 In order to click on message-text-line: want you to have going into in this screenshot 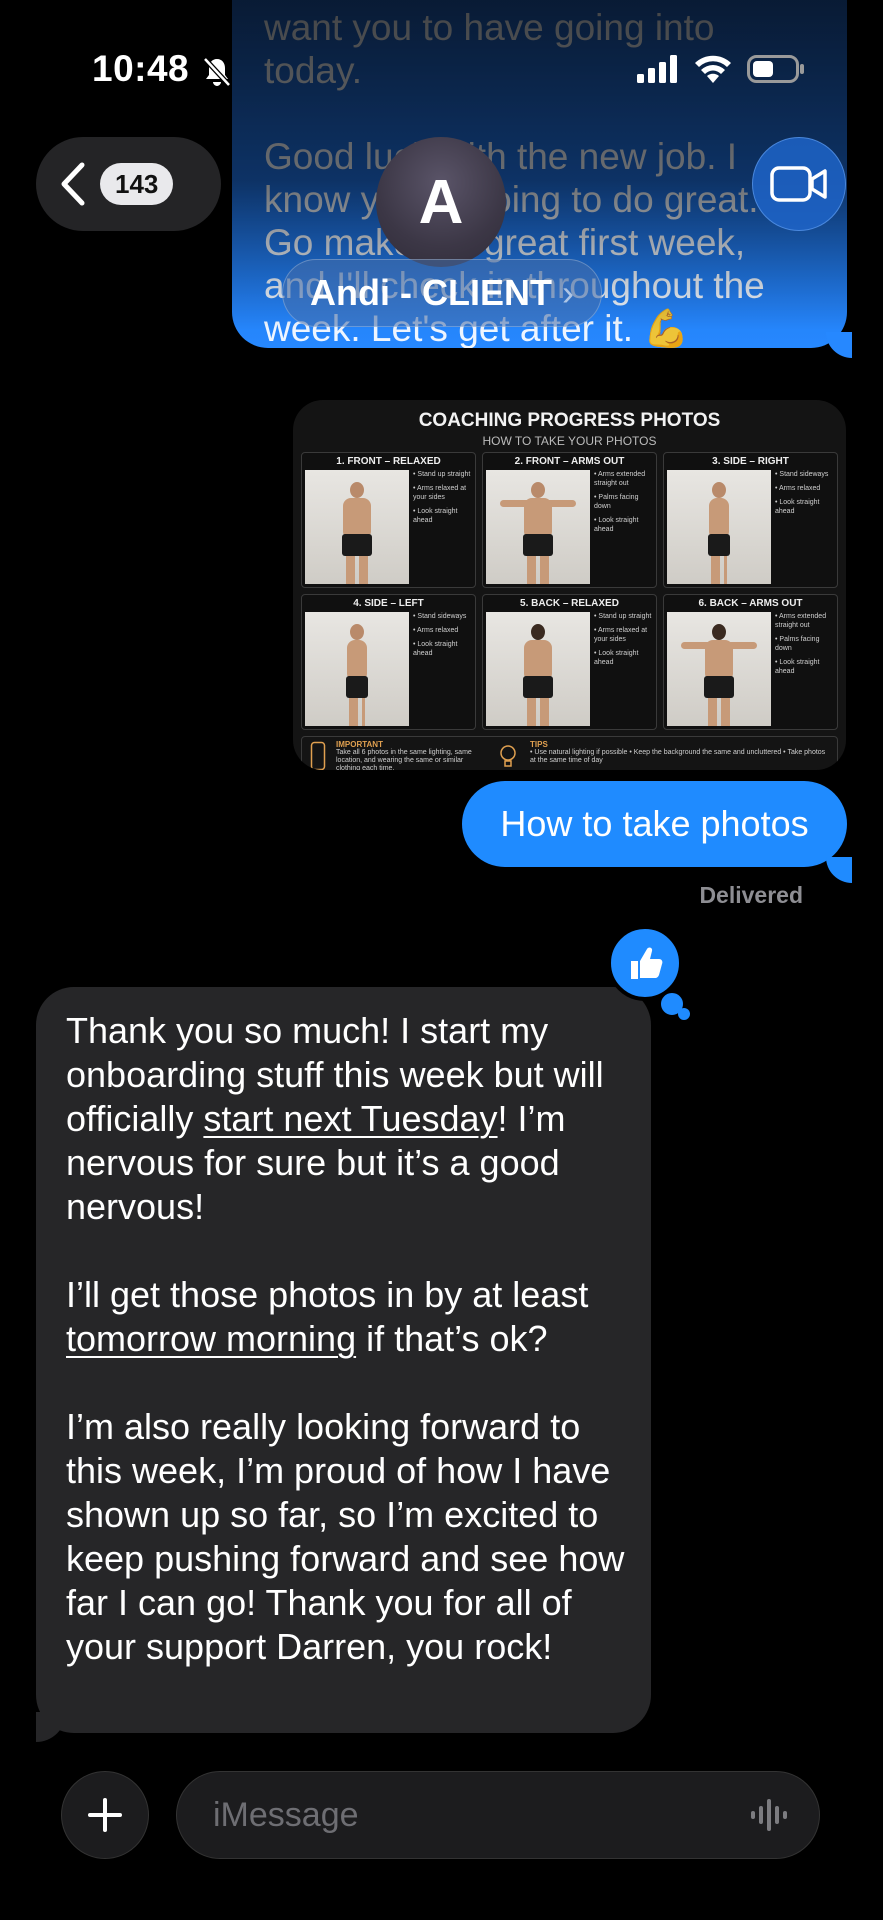, I will do `click(489, 27)`.